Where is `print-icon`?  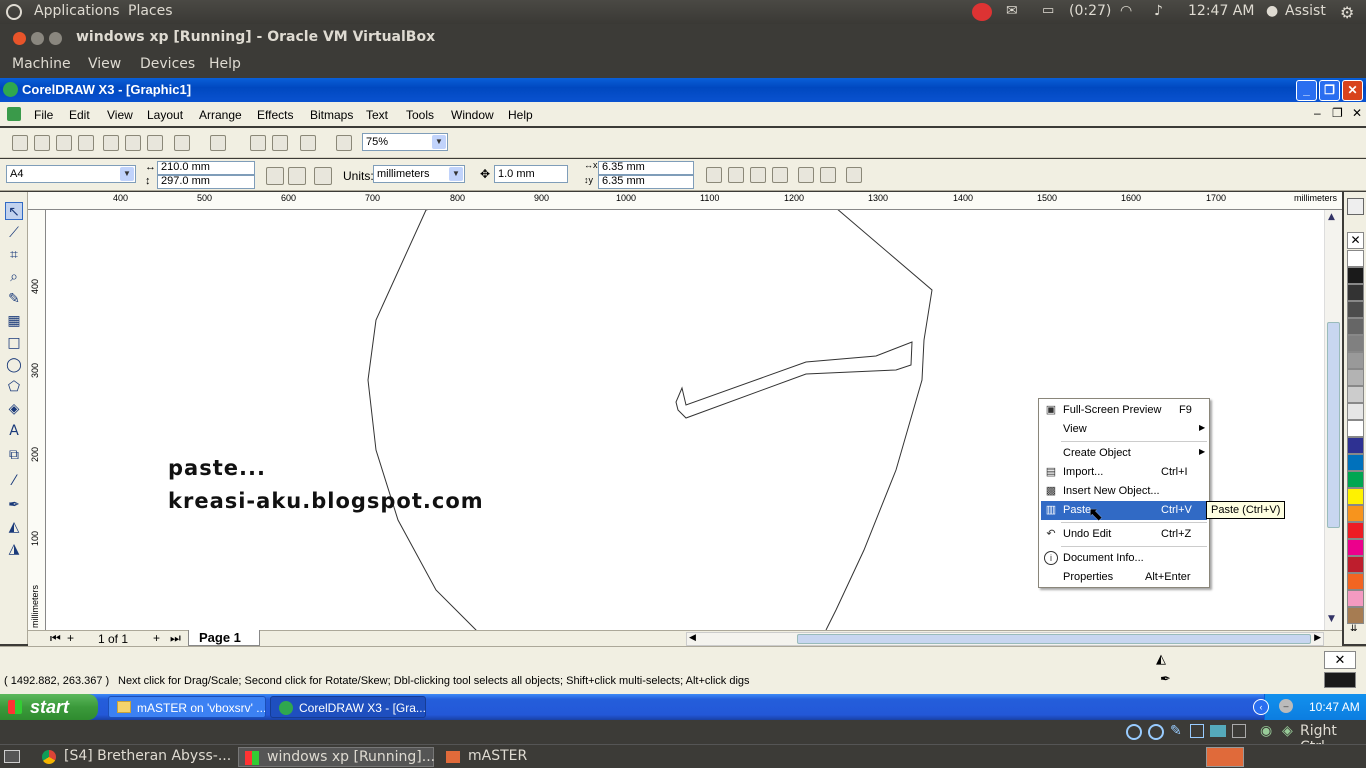 print-icon is located at coordinates (86, 143).